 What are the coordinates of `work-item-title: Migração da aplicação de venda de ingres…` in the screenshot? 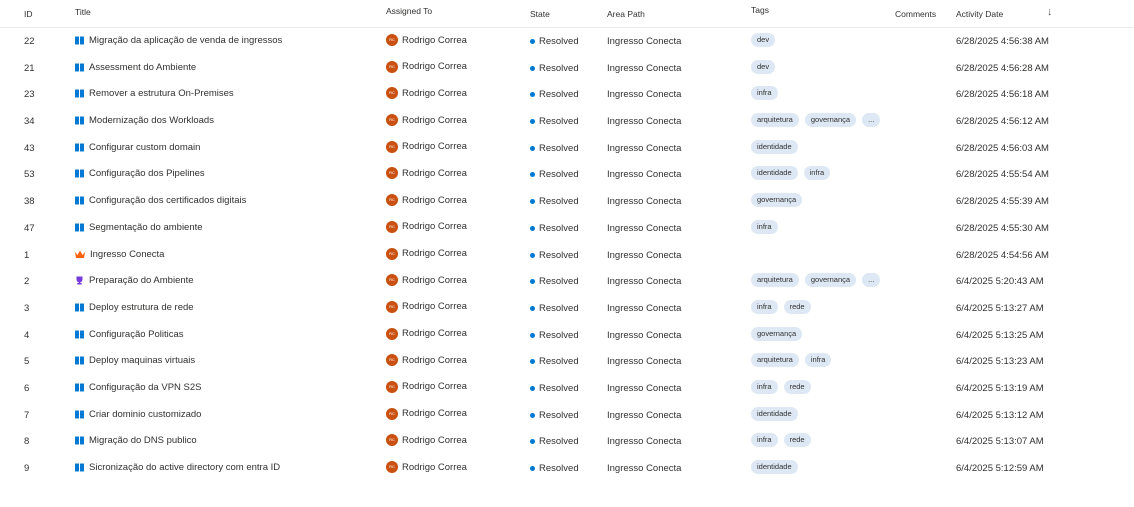 It's located at (185, 40).